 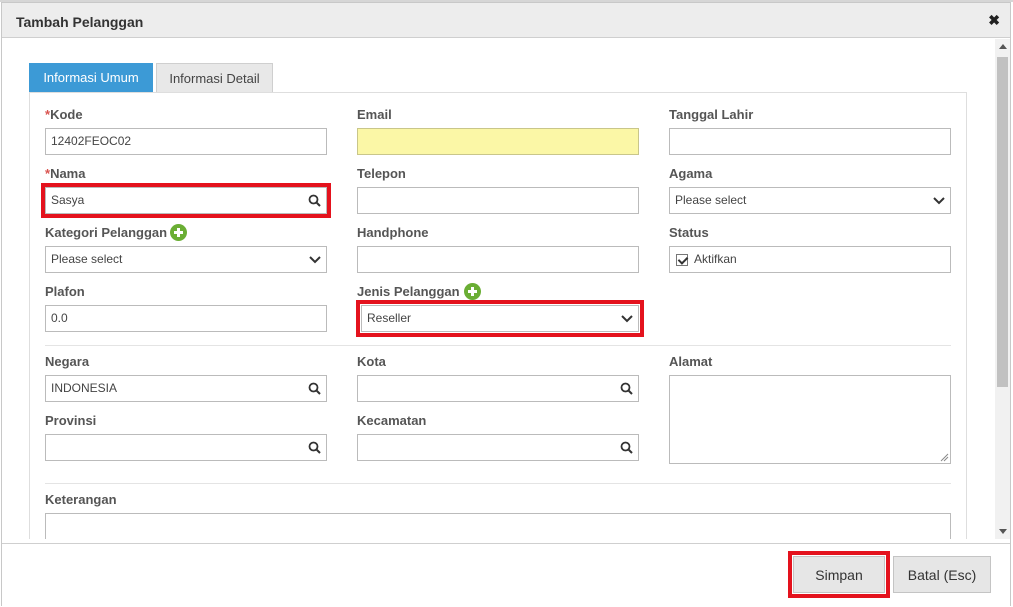 What do you see at coordinates (689, 232) in the screenshot?
I see `status-label: Status` at bounding box center [689, 232].